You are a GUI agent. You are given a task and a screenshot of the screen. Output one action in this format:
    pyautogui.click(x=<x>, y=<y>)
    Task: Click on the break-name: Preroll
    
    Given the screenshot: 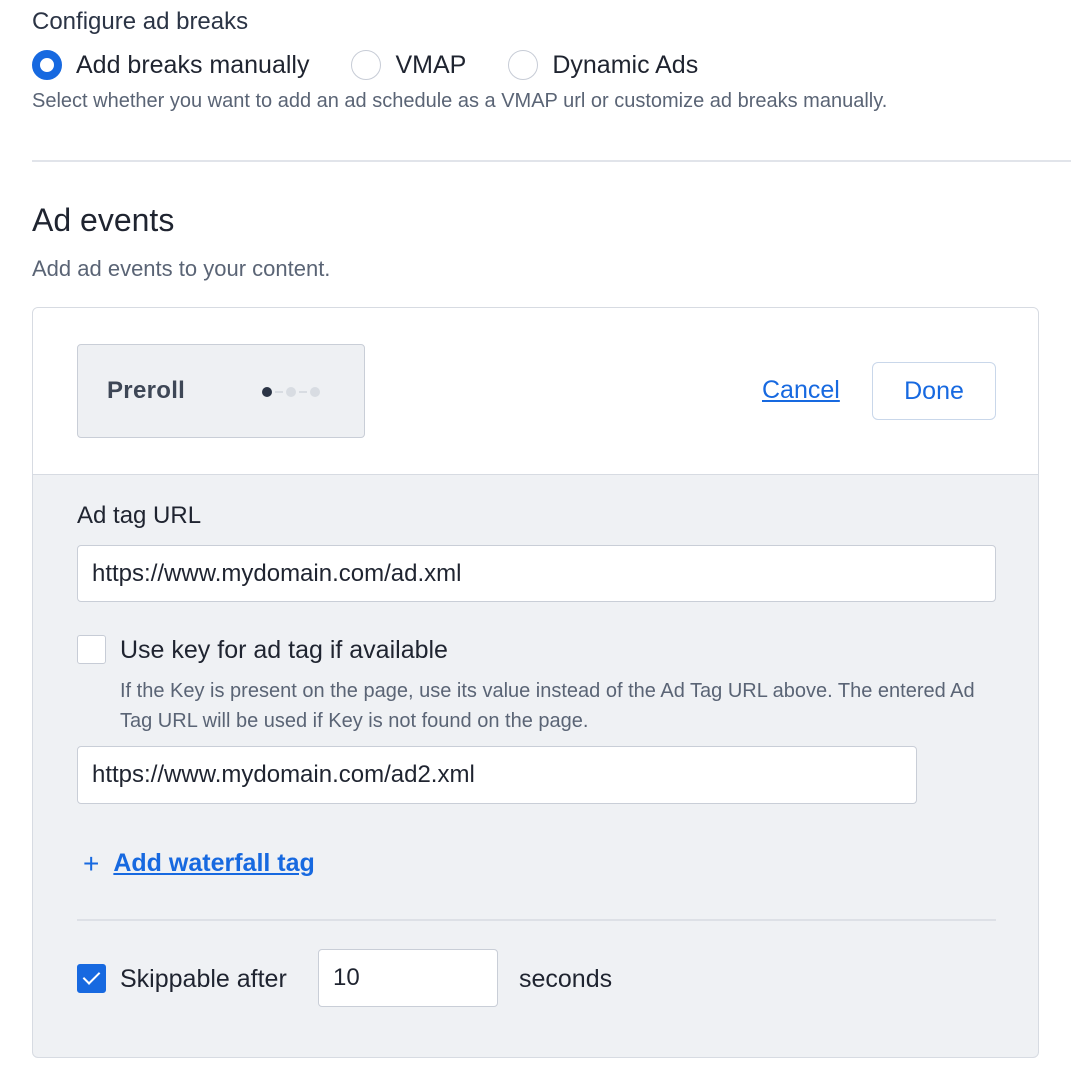 What is the action you would take?
    pyautogui.click(x=146, y=390)
    